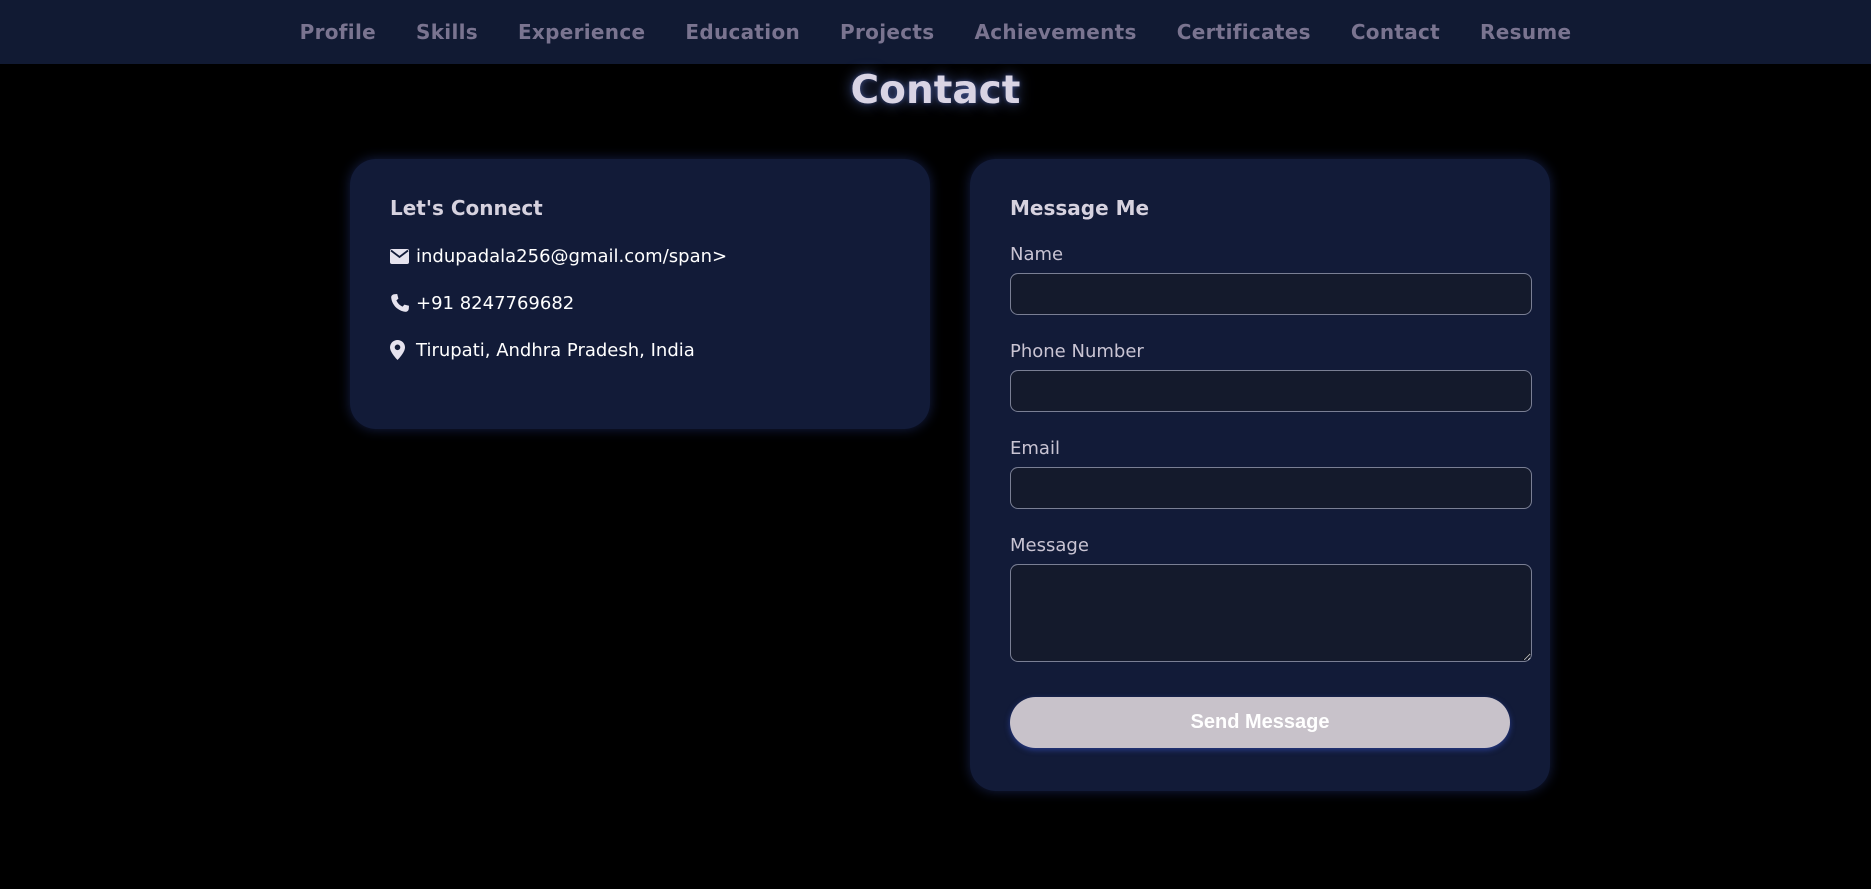 The image size is (1871, 889). I want to click on contact-email-text: indupadala256@gmail.com/span>, so click(571, 256).